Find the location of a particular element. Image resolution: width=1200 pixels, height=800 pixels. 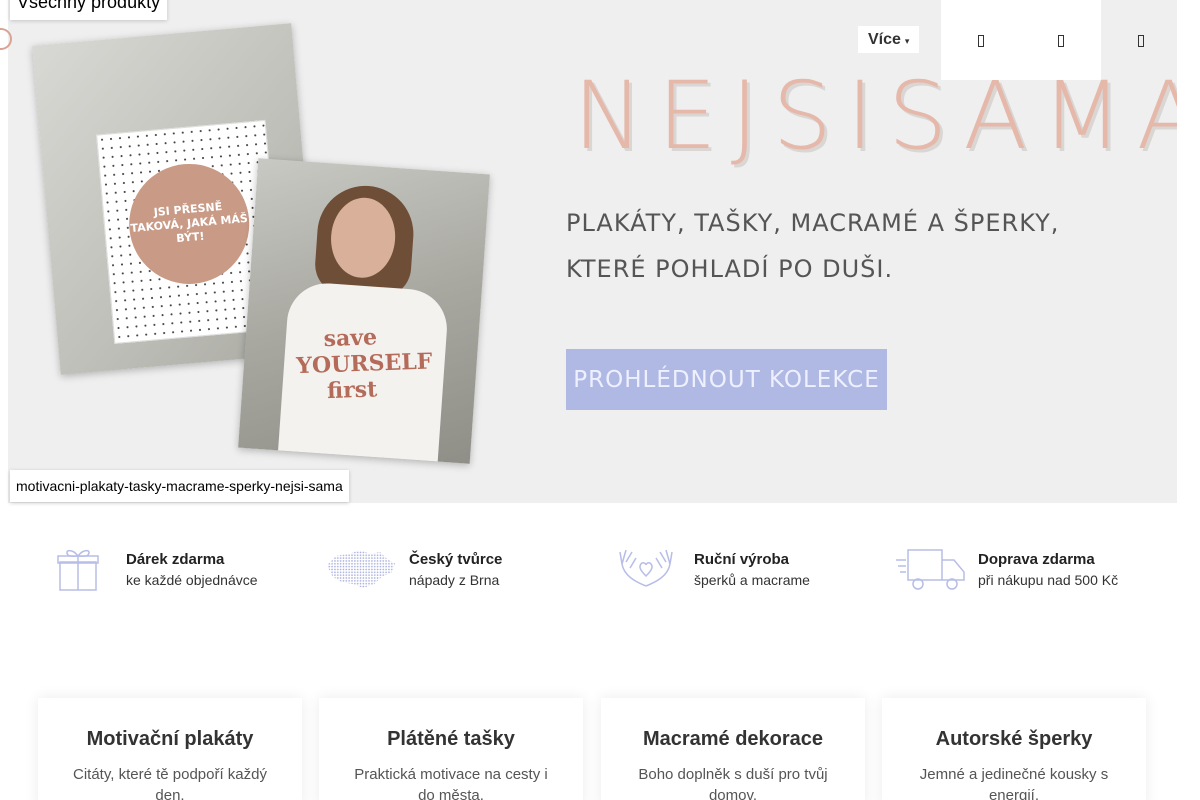

hands-heart-icon is located at coordinates (646, 569).